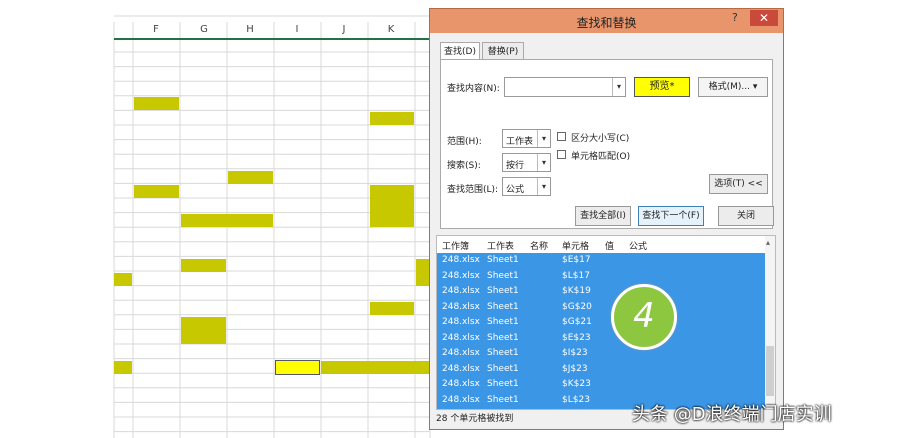  Describe the element at coordinates (561, 136) in the screenshot. I see `match-case-checkbox` at that location.